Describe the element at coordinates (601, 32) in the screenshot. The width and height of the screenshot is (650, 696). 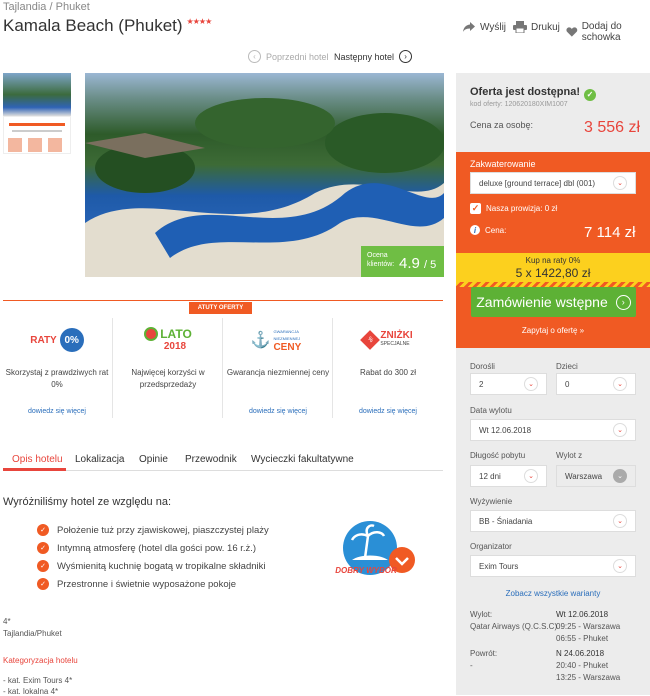
I see `save-label: Dodaj do schowka` at that location.